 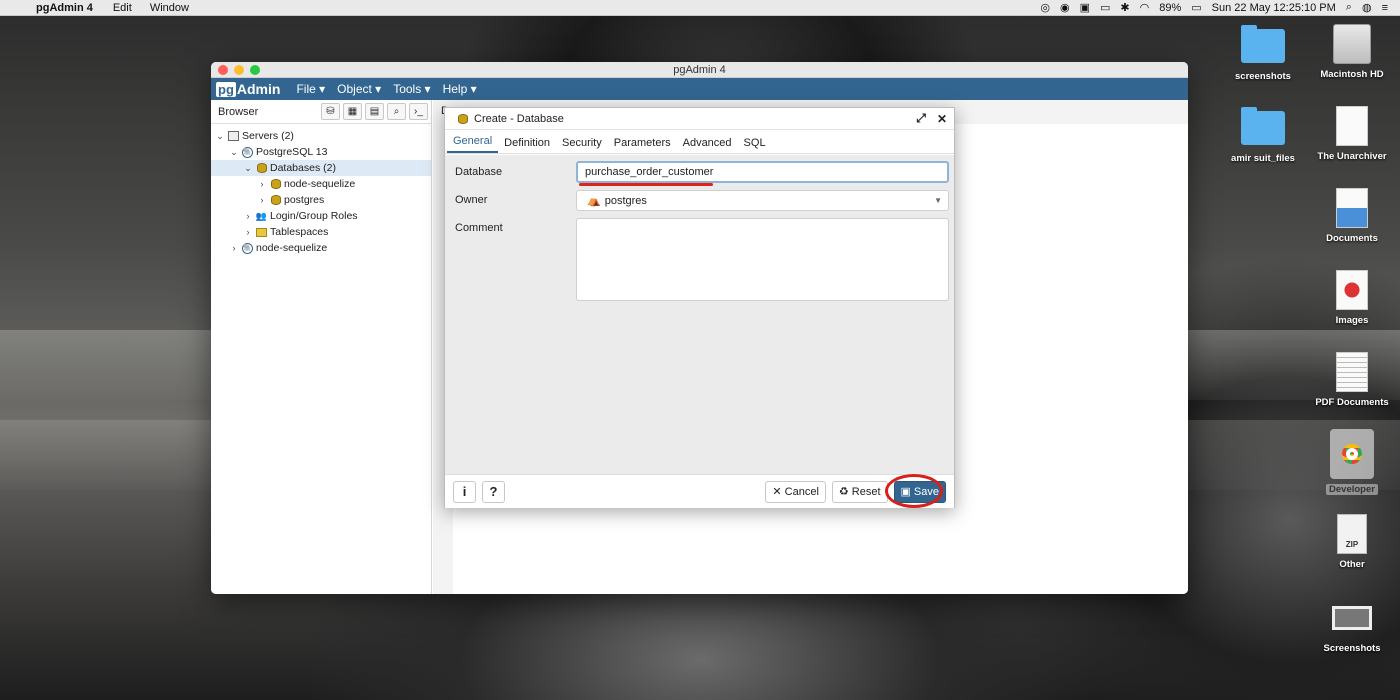 What do you see at coordinates (299, 232) in the screenshot?
I see `tree-label: Tablespaces` at bounding box center [299, 232].